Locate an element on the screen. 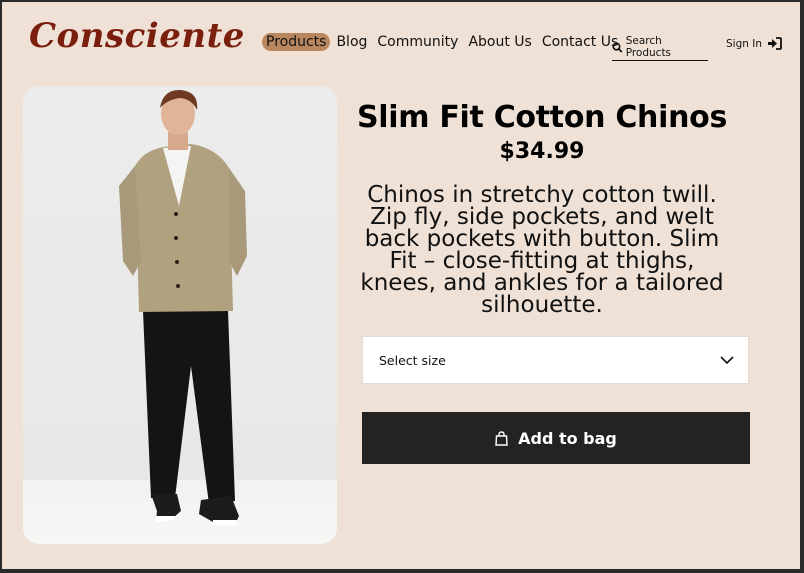  search-label: Search Products is located at coordinates (648, 47).